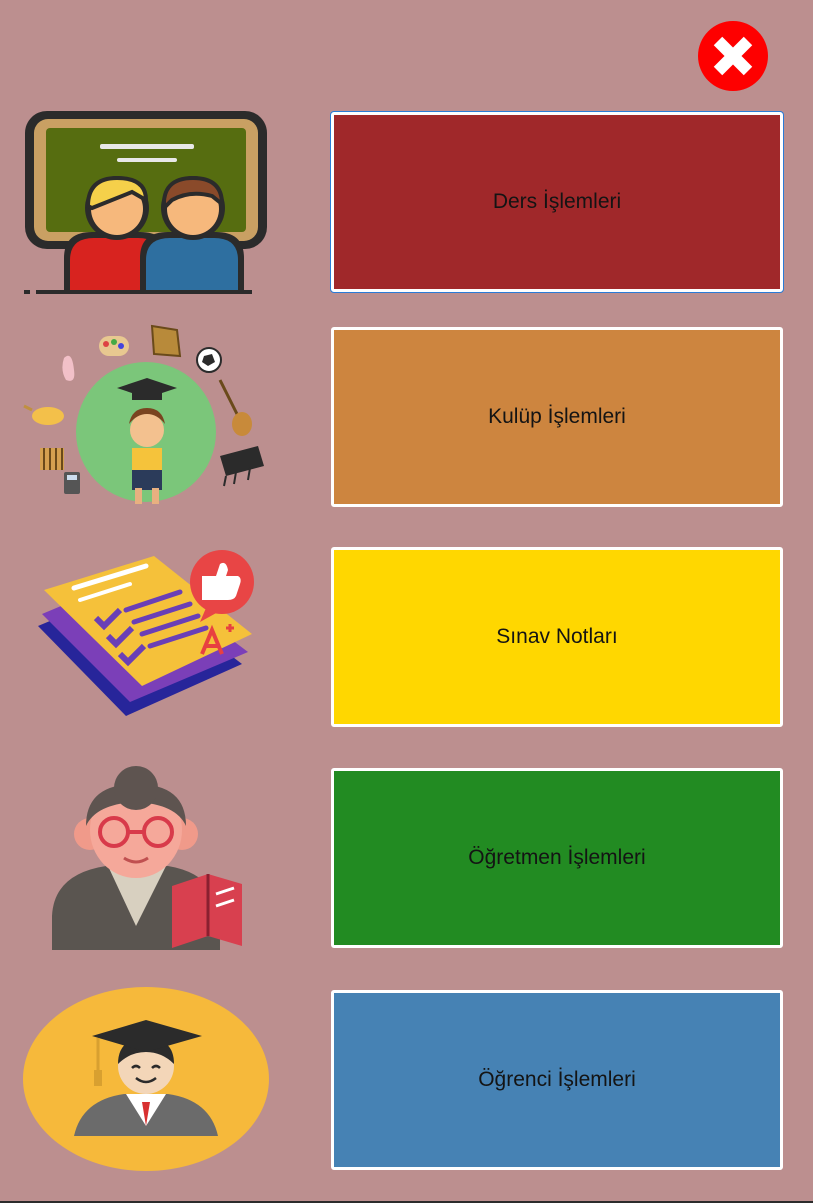 The image size is (813, 1203). I want to click on sinav-notlari-button: Sınav Notları, so click(557, 637).